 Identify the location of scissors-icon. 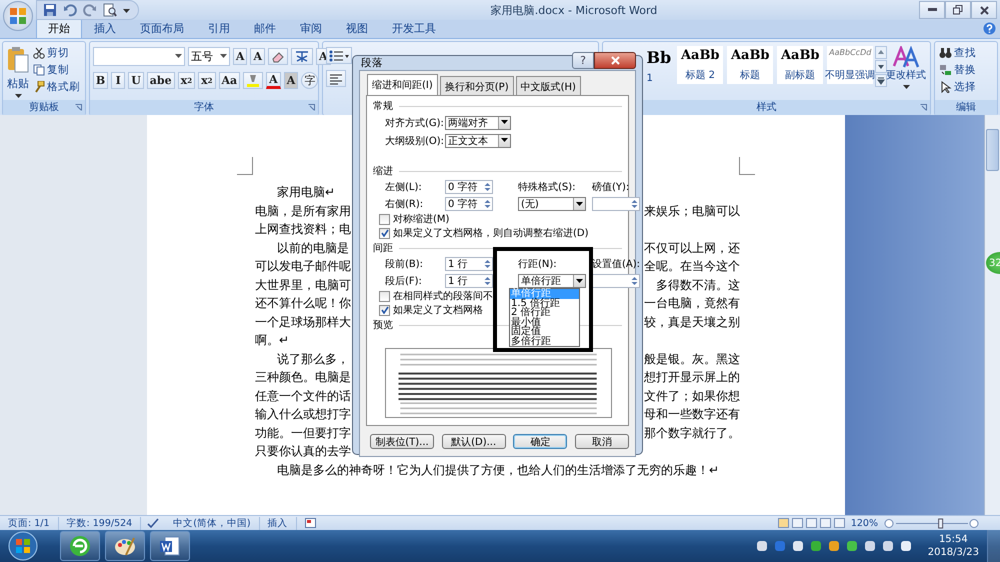
(39, 53).